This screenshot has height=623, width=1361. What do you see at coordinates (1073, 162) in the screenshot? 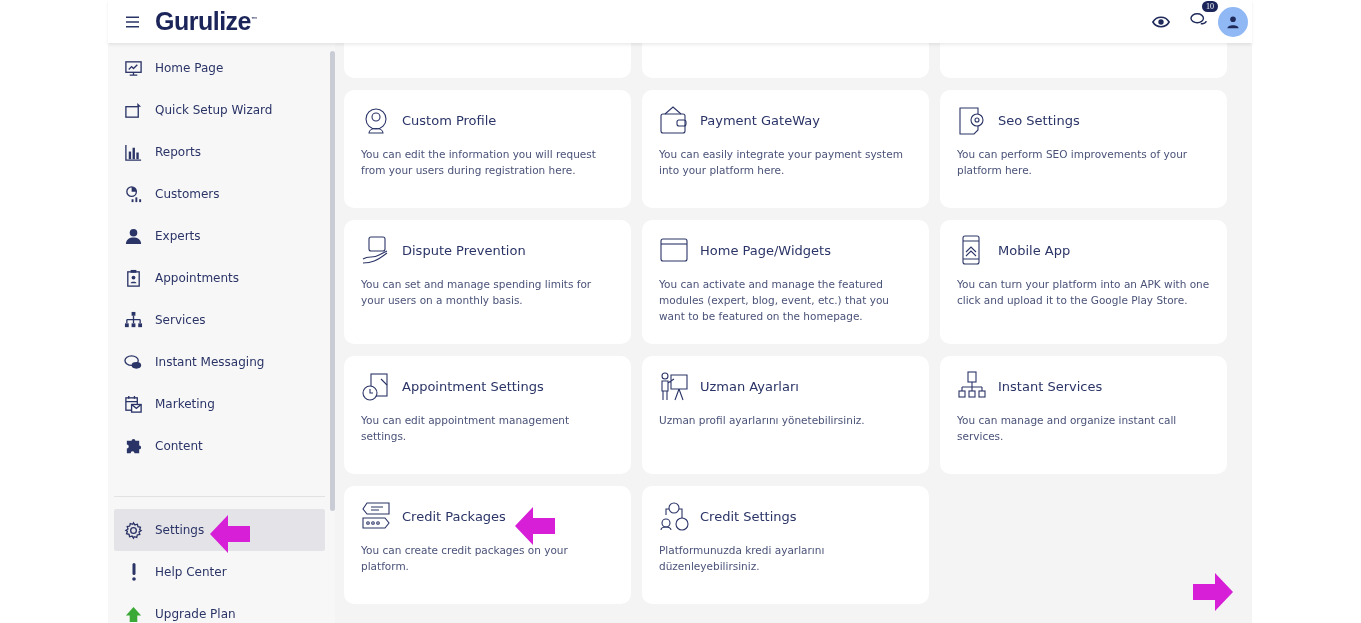
I see `card-description: You can perform SEO improvements of your platform here.` at bounding box center [1073, 162].